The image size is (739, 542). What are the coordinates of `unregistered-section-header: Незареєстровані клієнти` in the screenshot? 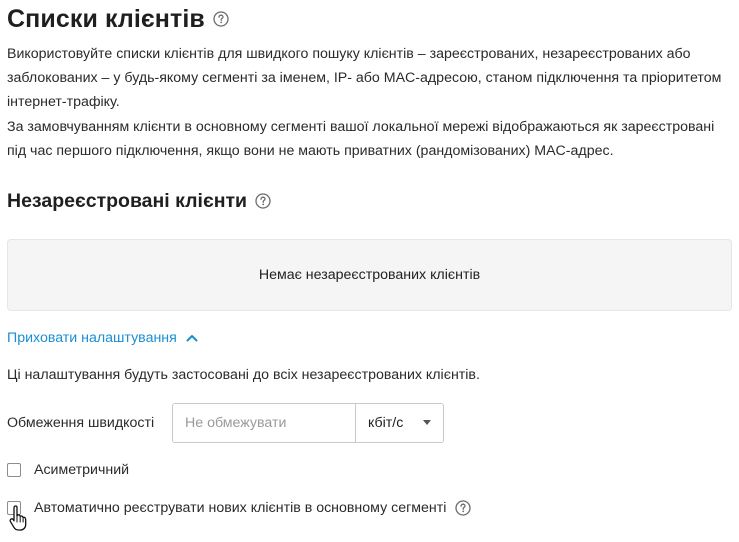 It's located at (139, 201).